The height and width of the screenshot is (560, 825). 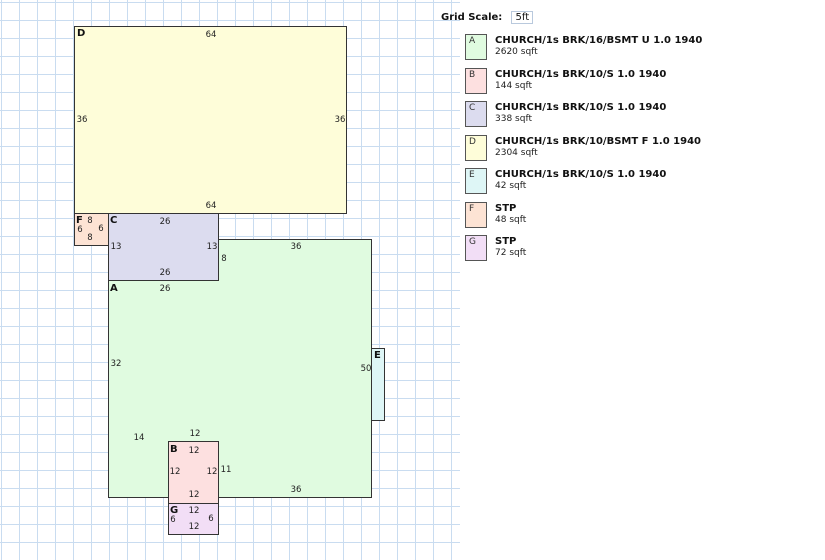 What do you see at coordinates (116, 363) in the screenshot?
I see `dim-label: 32` at bounding box center [116, 363].